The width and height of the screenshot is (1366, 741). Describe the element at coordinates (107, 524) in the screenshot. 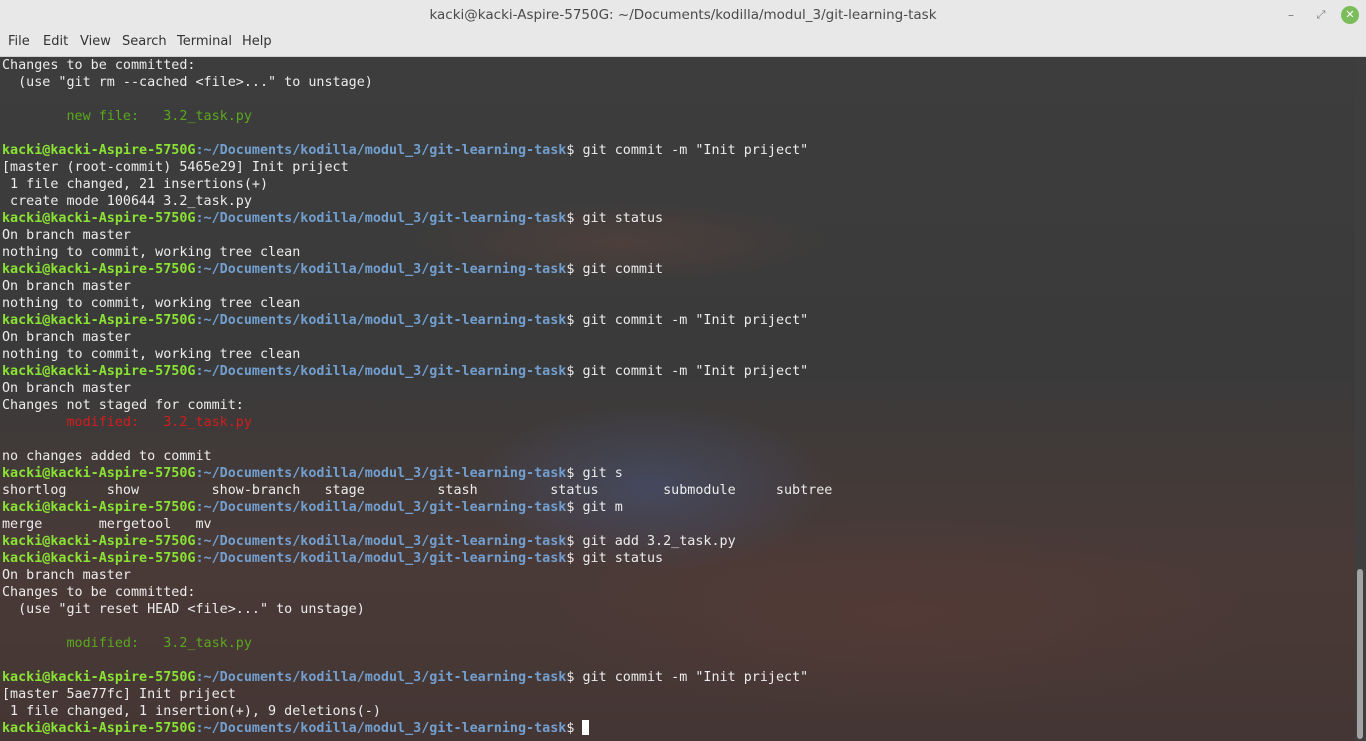

I see `completion-list: merge mergetool mv` at that location.